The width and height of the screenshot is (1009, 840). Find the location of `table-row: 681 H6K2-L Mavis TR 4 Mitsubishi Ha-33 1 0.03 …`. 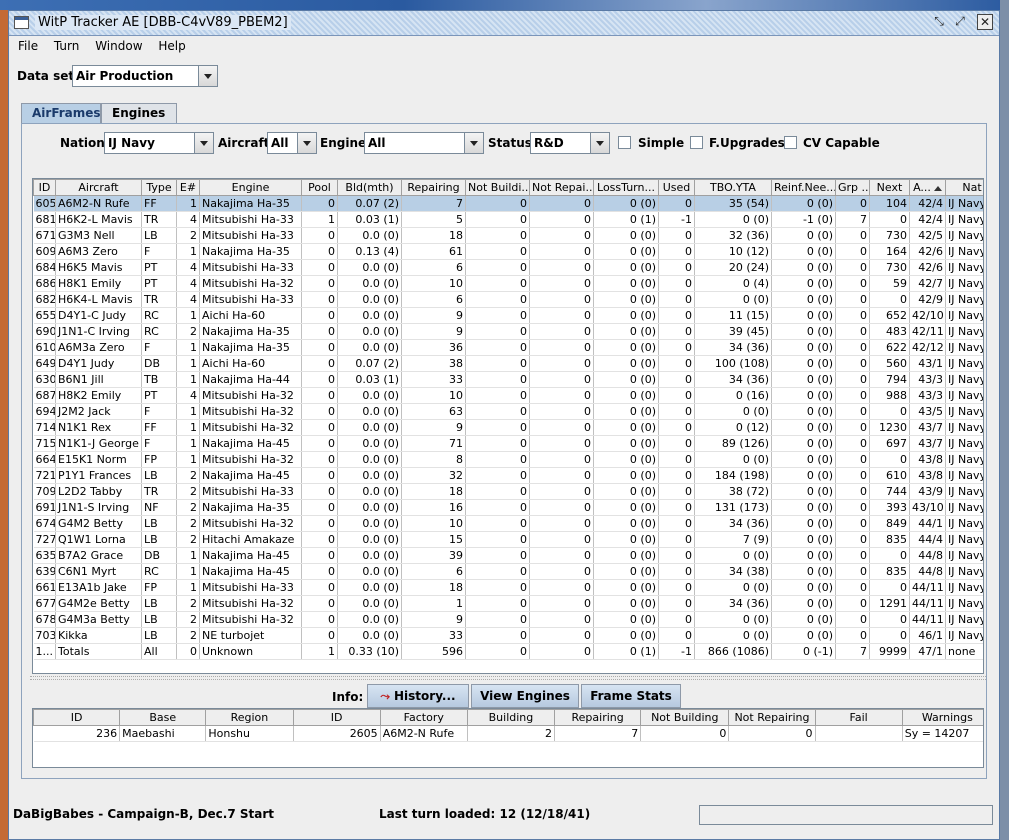

table-row: 681 H6K2-L Mavis TR 4 Mitsubishi Ha-33 1 0.03 … is located at coordinates (508, 219).